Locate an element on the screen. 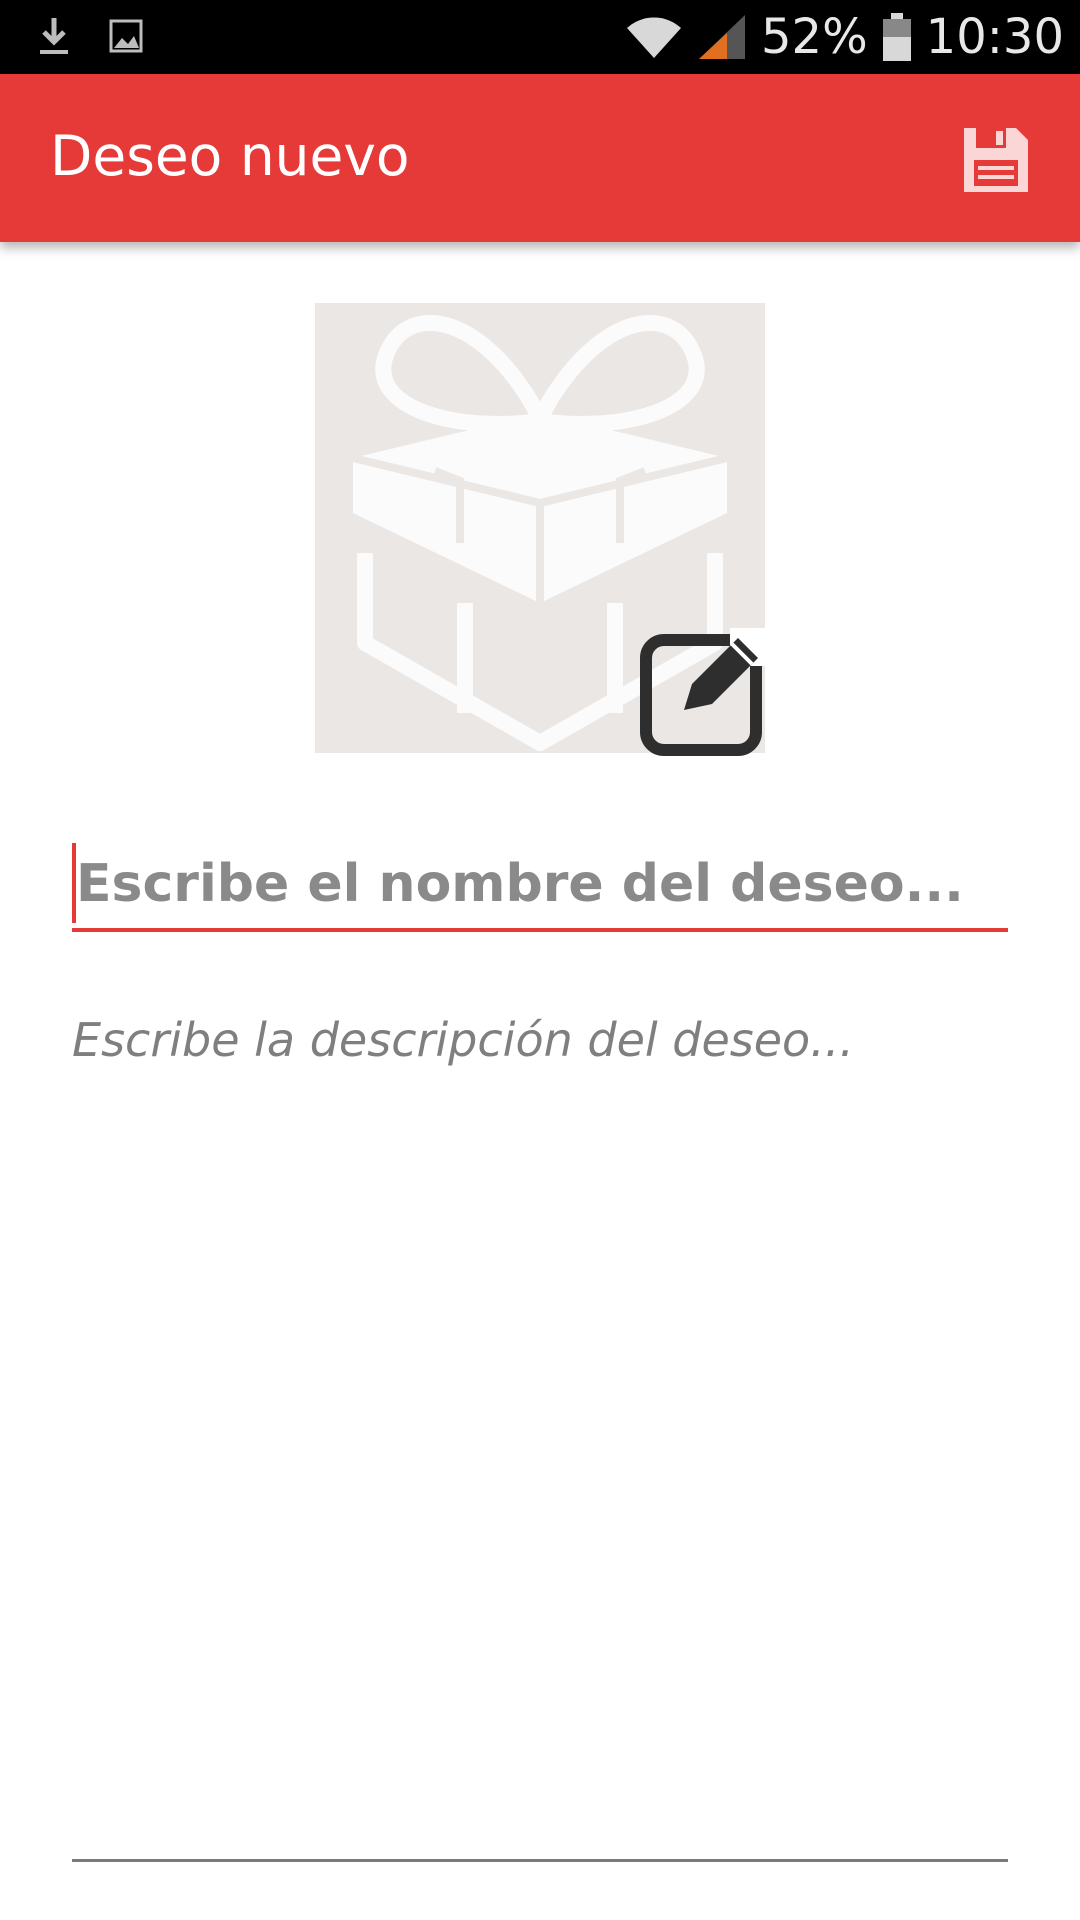  wifi-icon is located at coordinates (653, 37).